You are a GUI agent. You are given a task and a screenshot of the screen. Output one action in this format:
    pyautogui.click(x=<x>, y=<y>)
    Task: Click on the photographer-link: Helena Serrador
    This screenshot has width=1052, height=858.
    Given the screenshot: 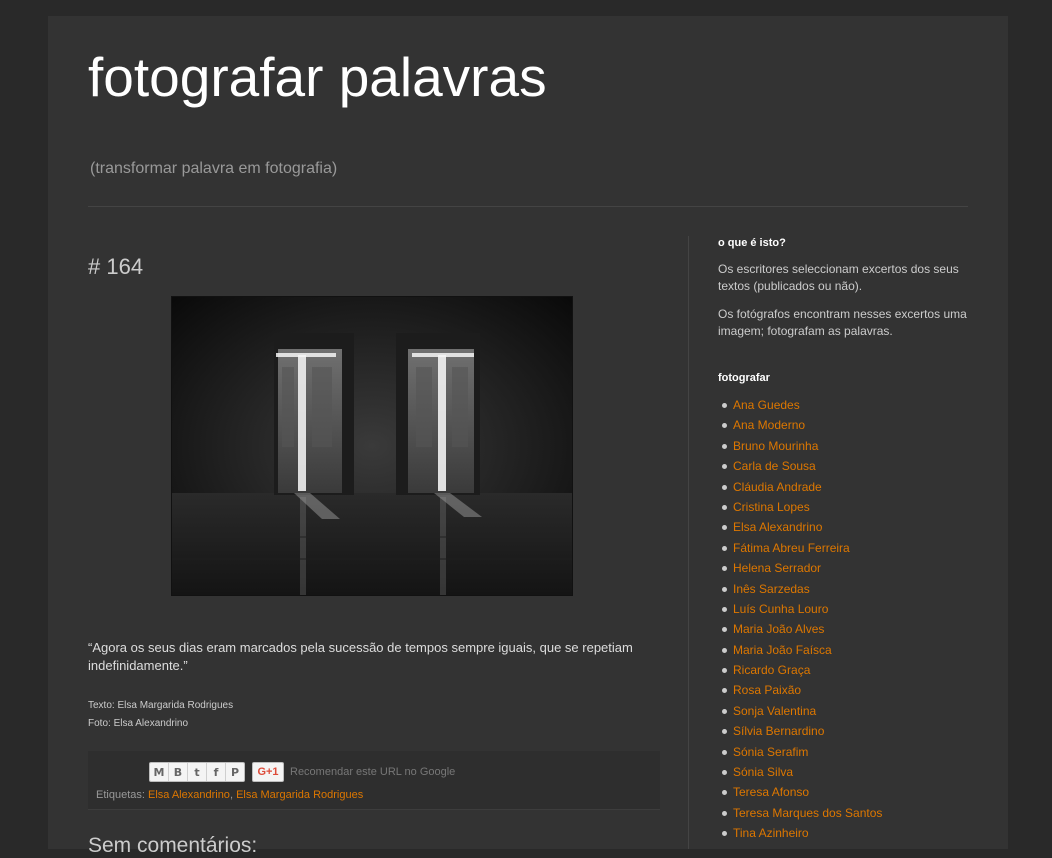 What is the action you would take?
    pyautogui.click(x=777, y=568)
    